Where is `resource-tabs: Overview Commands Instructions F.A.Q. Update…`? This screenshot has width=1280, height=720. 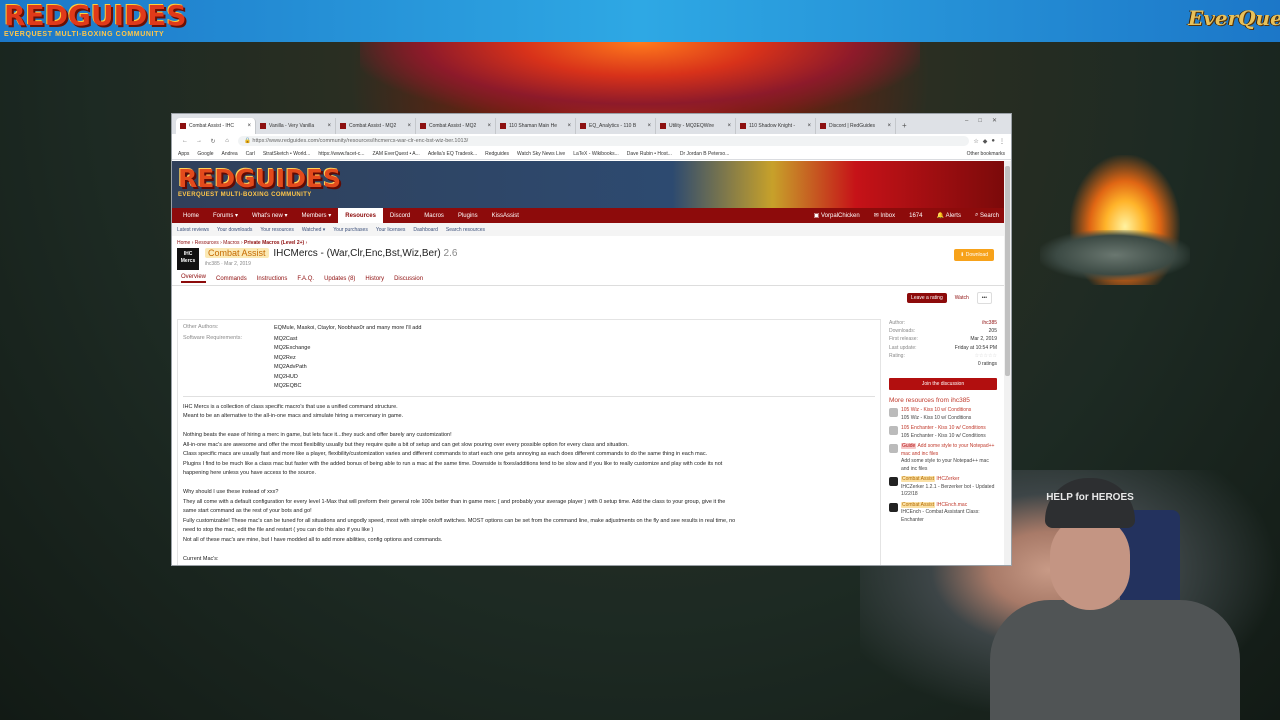
resource-tabs: Overview Commands Instructions F.A.Q. Update… is located at coordinates (589, 279).